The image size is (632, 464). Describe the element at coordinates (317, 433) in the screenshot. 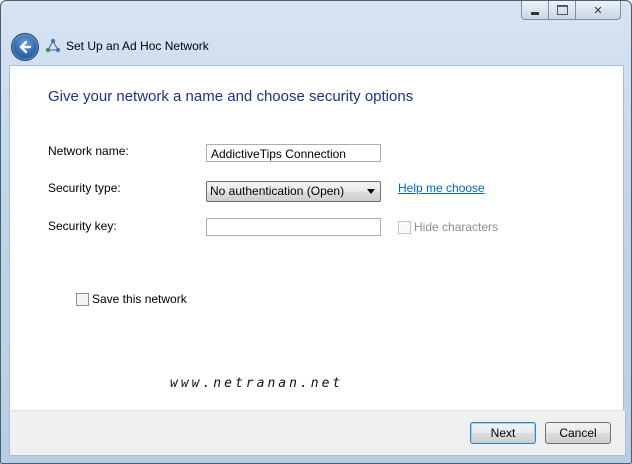

I see `wizard-footer: Next Cancel` at that location.